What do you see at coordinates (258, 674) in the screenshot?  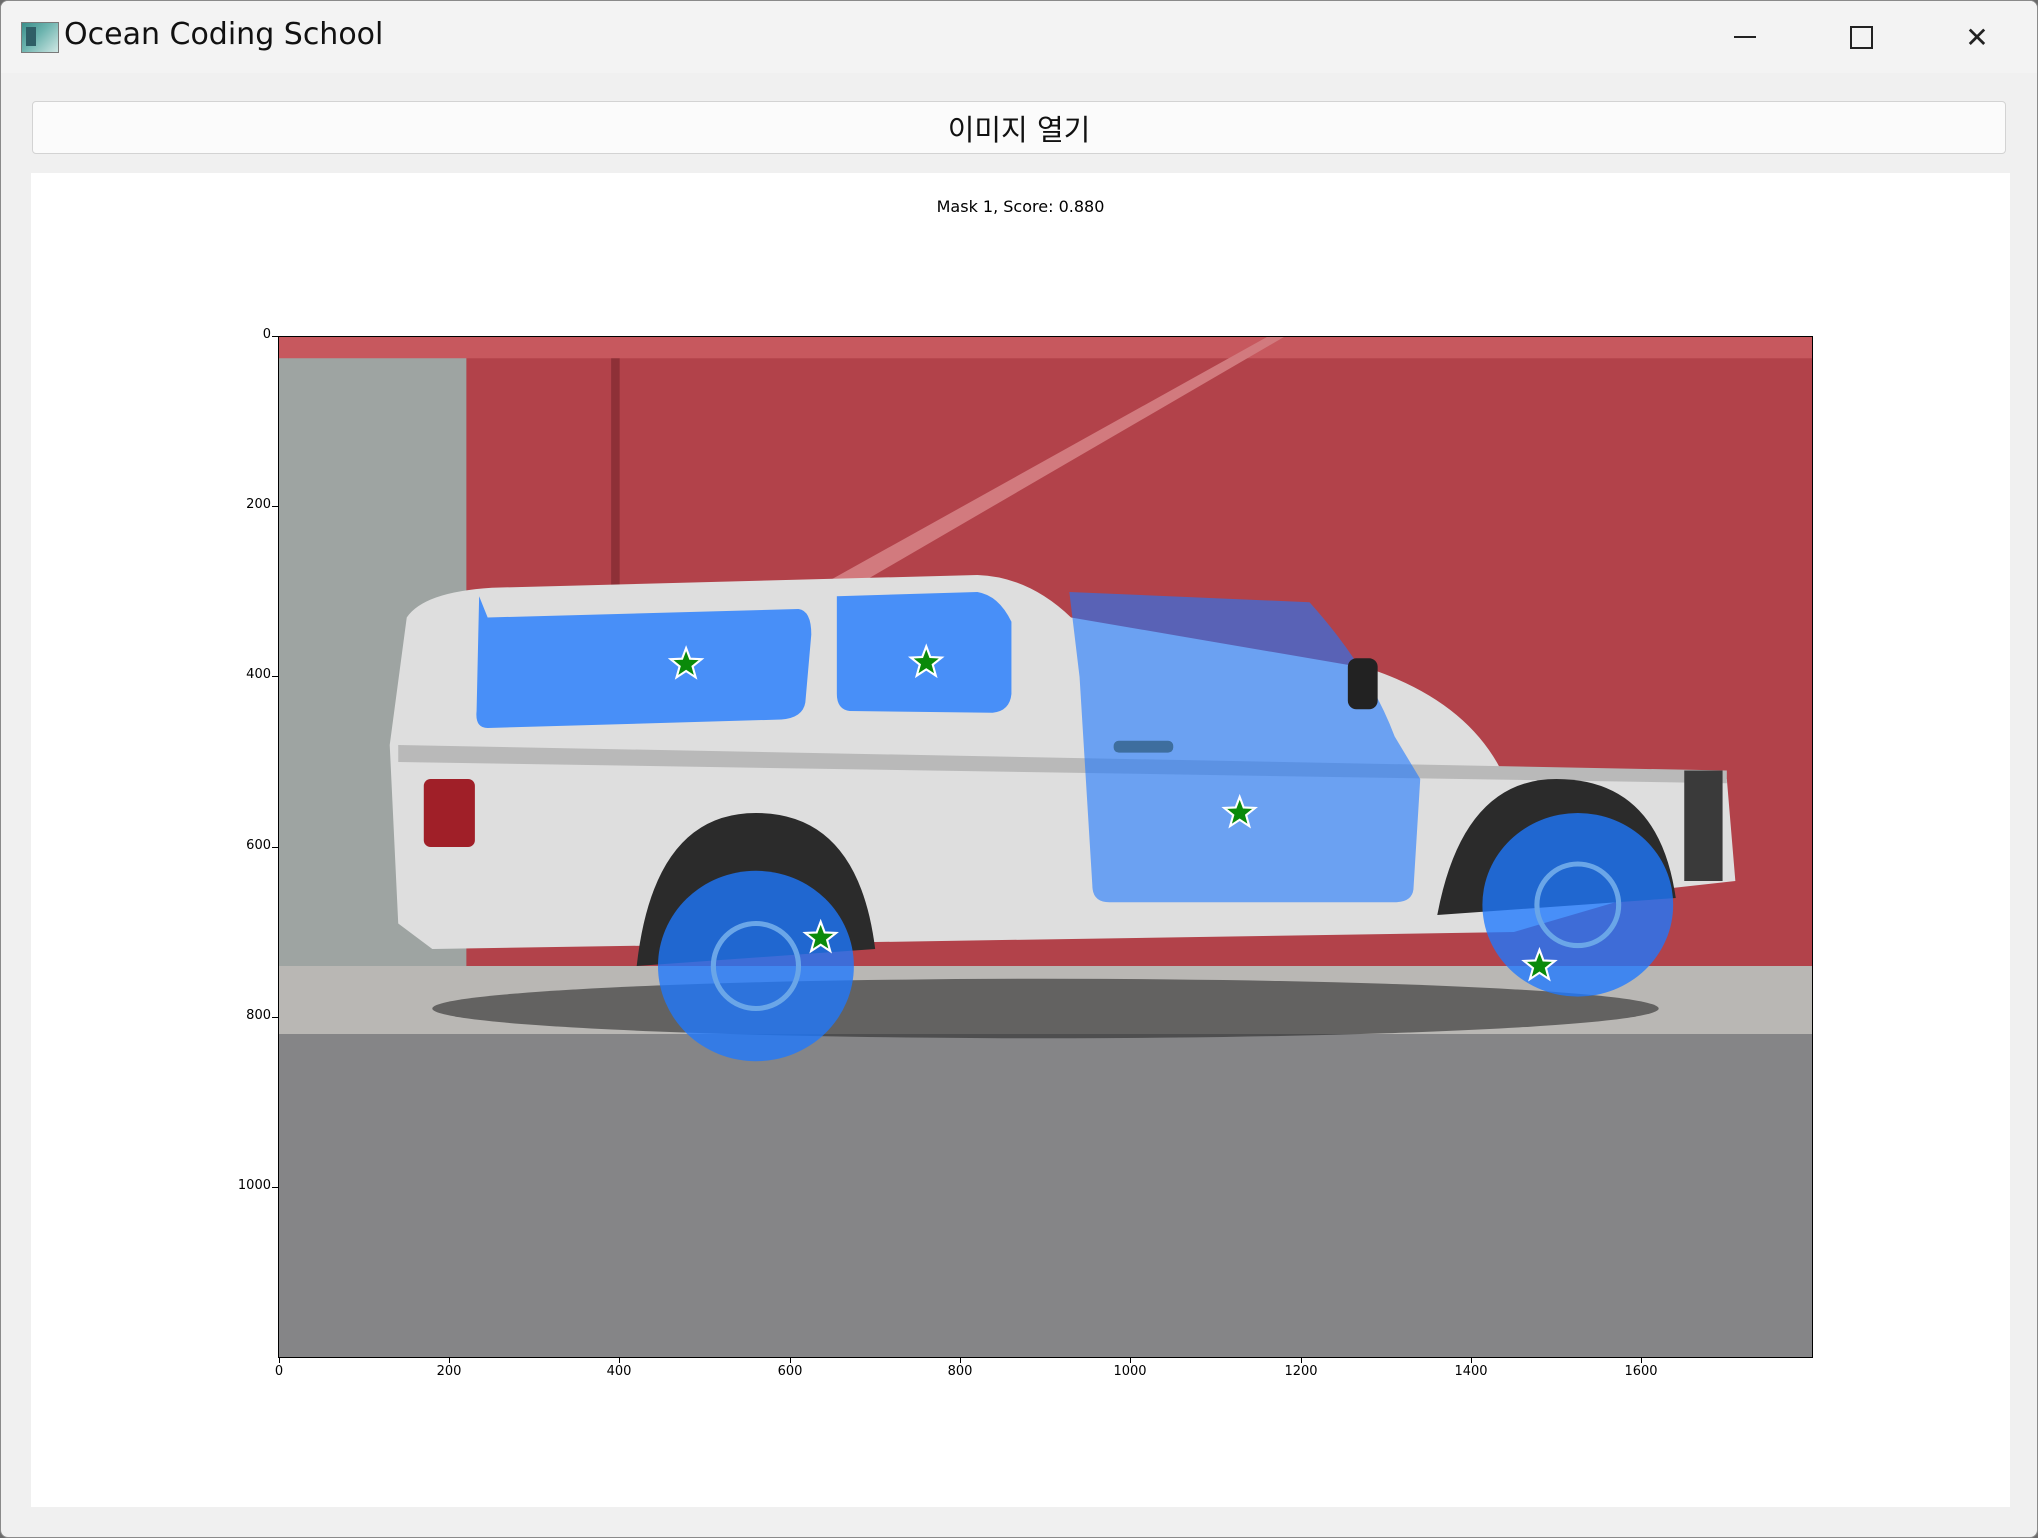 I see `y-tick-label: 400` at bounding box center [258, 674].